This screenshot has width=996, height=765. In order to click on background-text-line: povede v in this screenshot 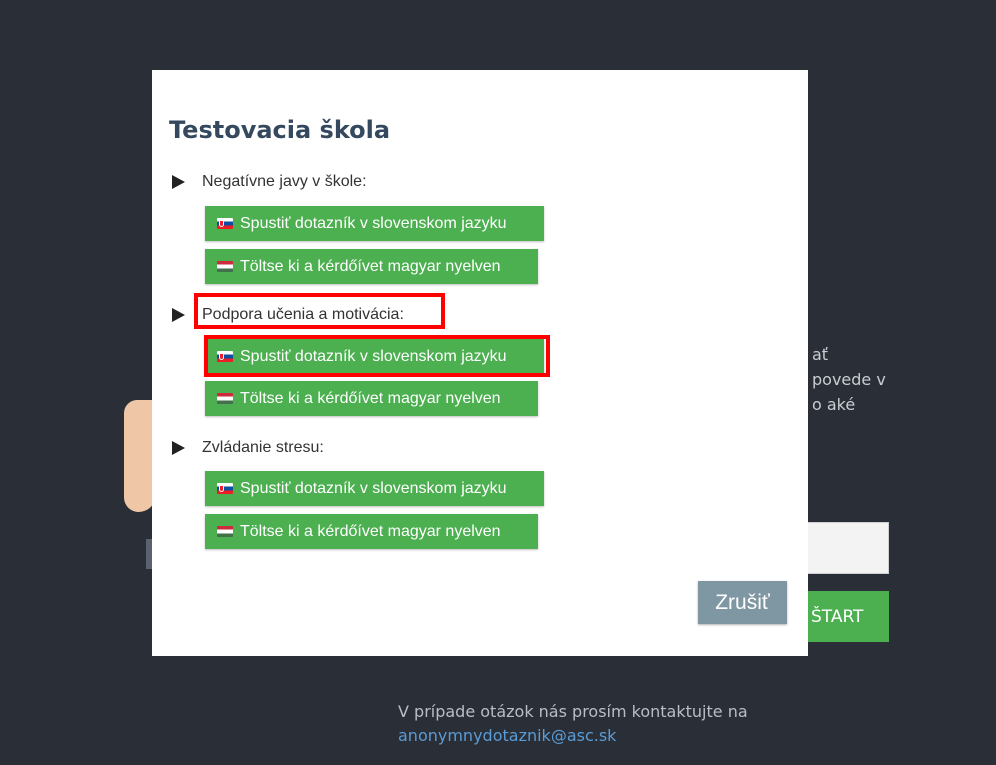, I will do `click(849, 379)`.